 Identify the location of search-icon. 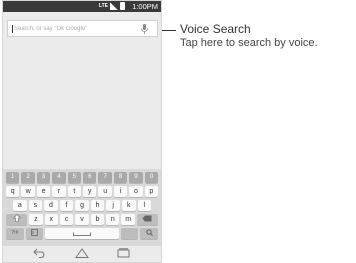
(149, 232).